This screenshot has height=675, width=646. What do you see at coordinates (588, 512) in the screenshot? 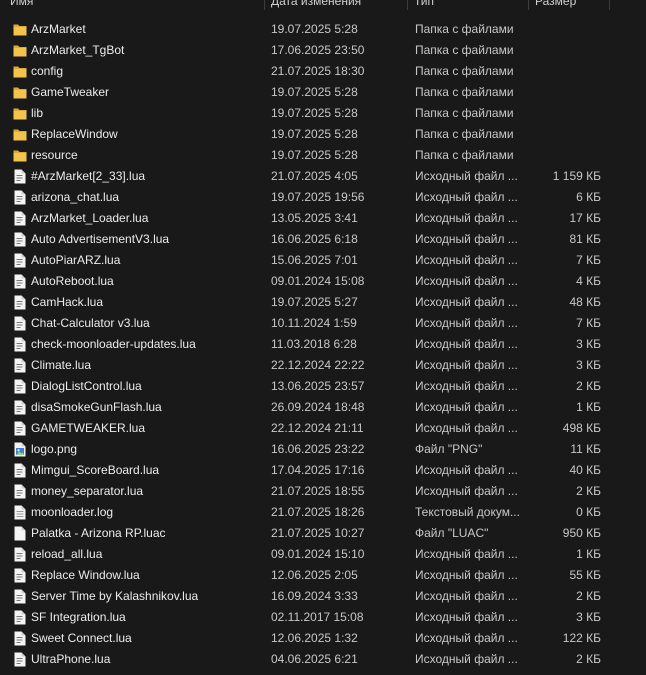
I see `file-size: 0 КБ` at bounding box center [588, 512].